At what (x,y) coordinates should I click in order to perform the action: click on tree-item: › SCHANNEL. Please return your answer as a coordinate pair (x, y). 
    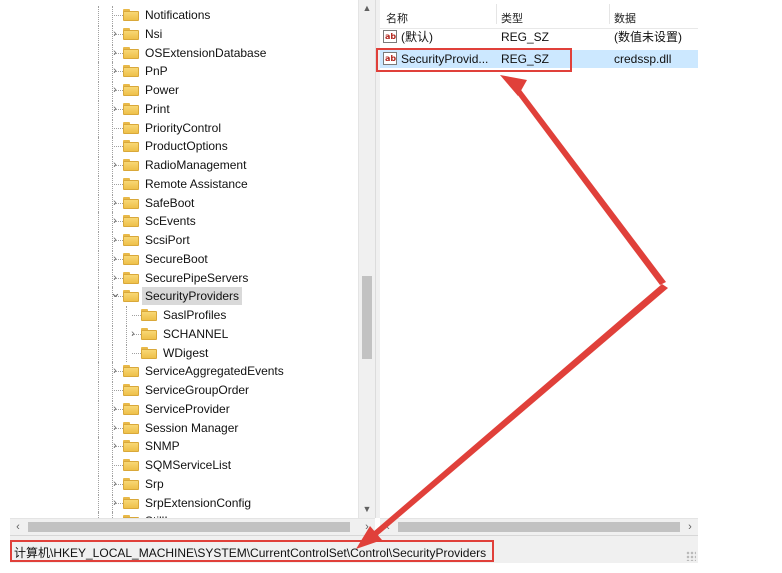
    Looking at the image, I should click on (184, 333).